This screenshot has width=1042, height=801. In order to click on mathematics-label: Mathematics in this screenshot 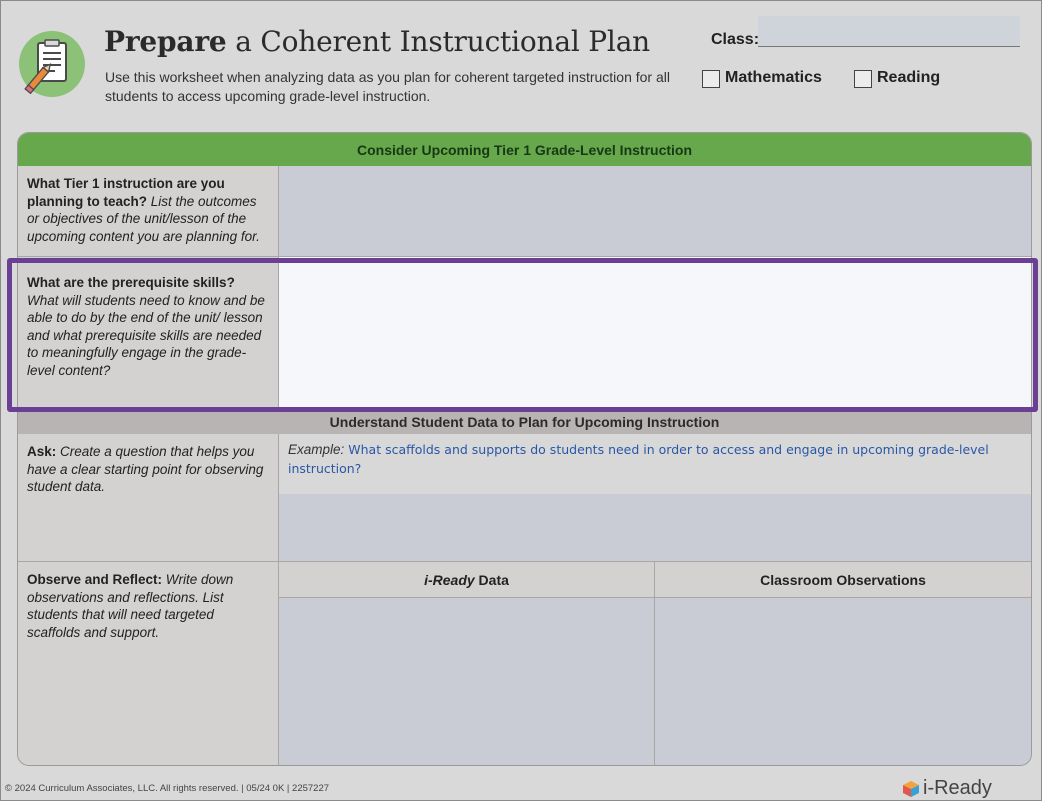, I will do `click(773, 77)`.